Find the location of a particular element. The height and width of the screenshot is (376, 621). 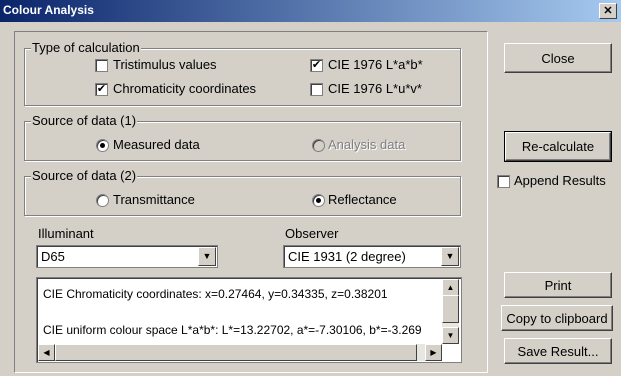

cielab-label: CIE 1976 L*a*b* is located at coordinates (375, 64).